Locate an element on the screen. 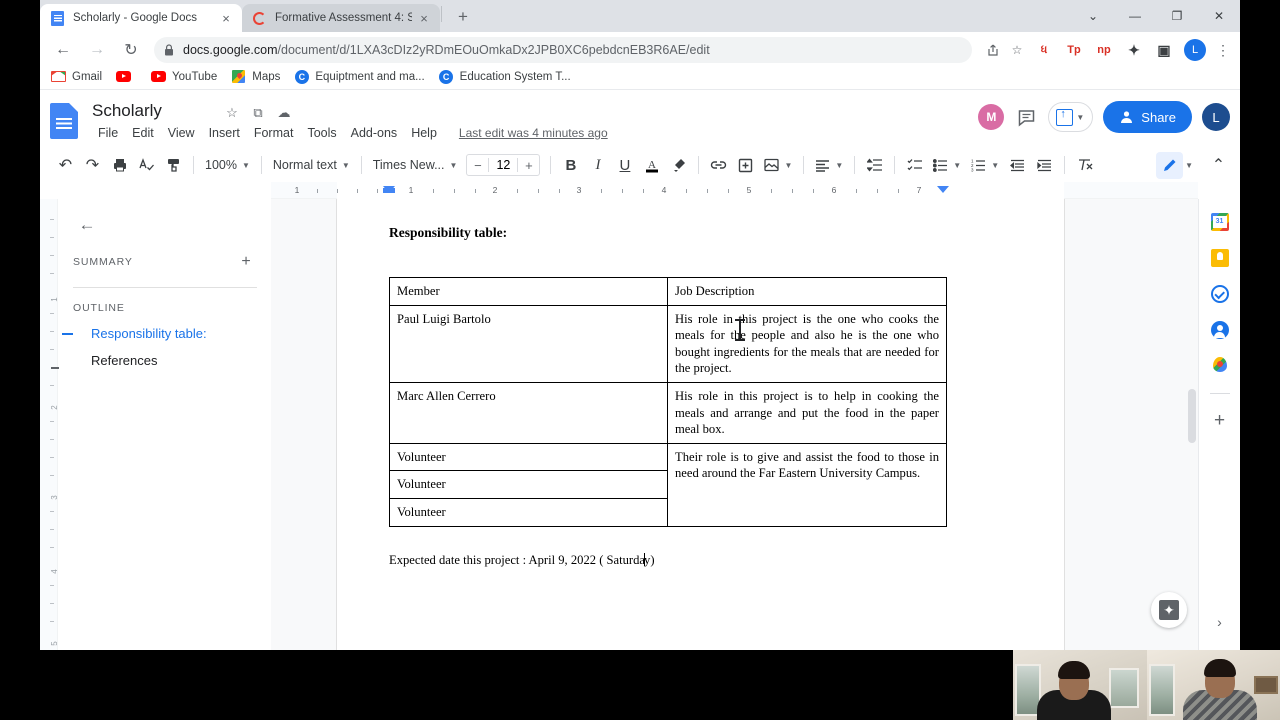  right-indent-marker is located at coordinates (943, 189).